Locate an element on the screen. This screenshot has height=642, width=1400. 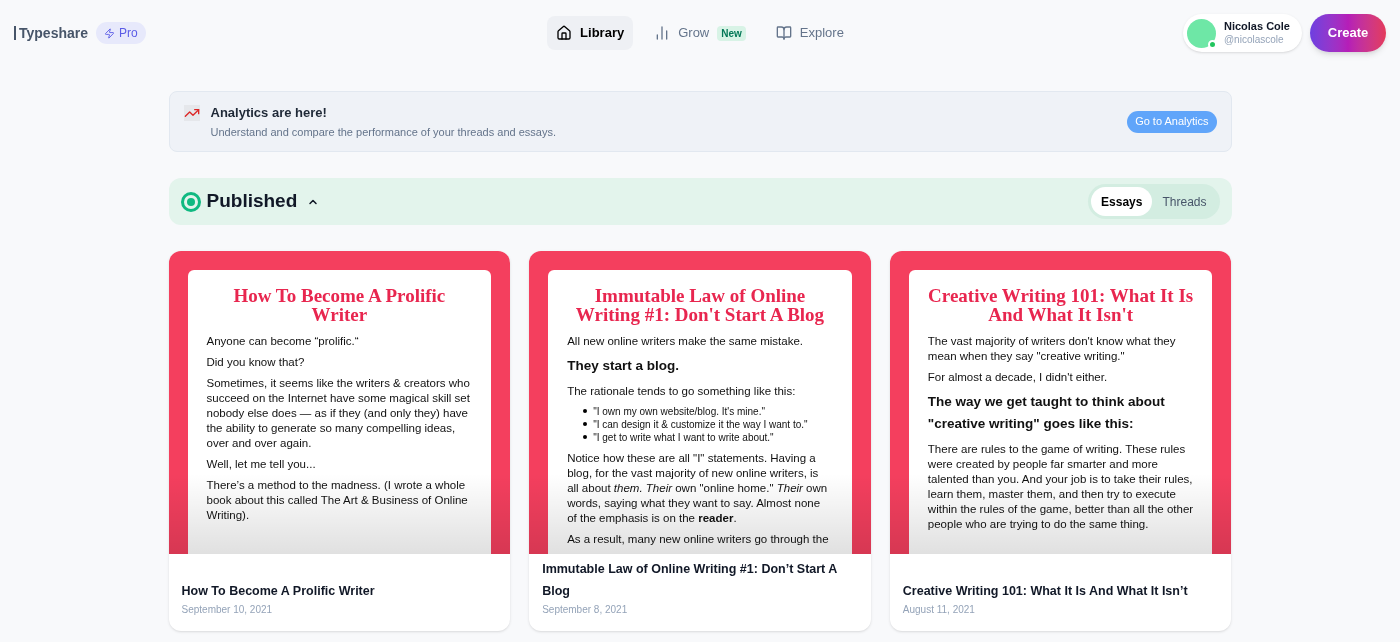
banner-title: Analytics are here! is located at coordinates (269, 112).